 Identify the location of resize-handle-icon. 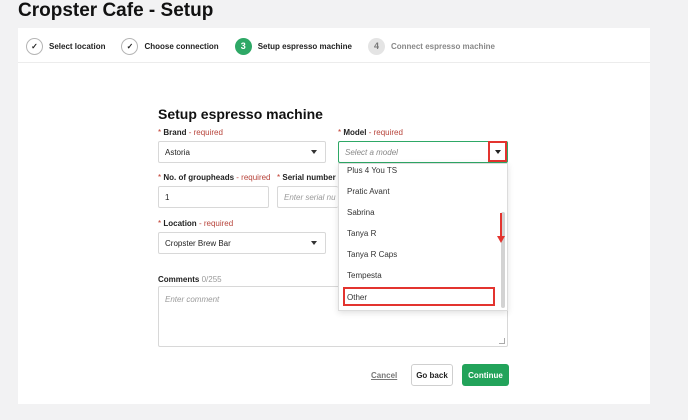
(502, 341).